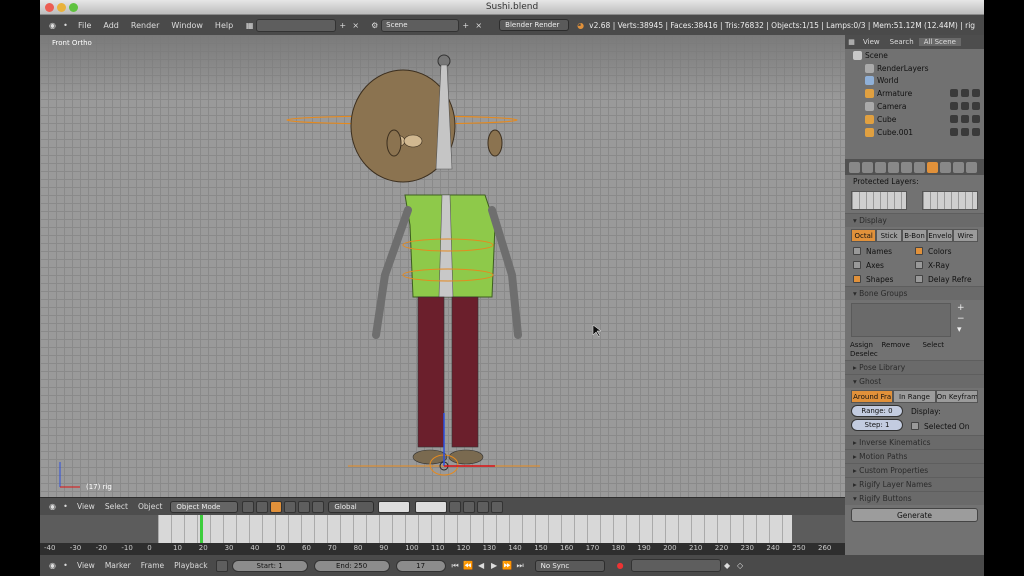  What do you see at coordinates (483, 506) in the screenshot?
I see `snap-icon` at bounding box center [483, 506].